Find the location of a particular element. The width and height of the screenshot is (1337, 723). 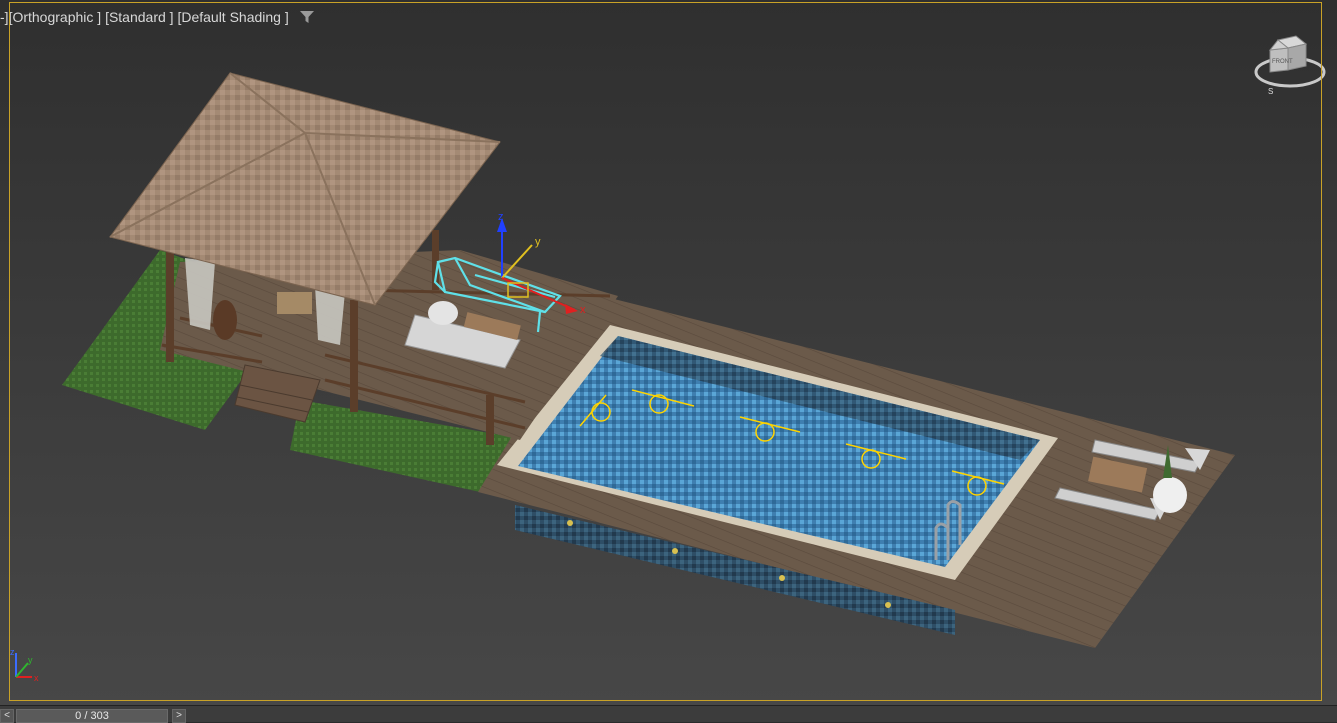

funnel-icon is located at coordinates (307, 17).